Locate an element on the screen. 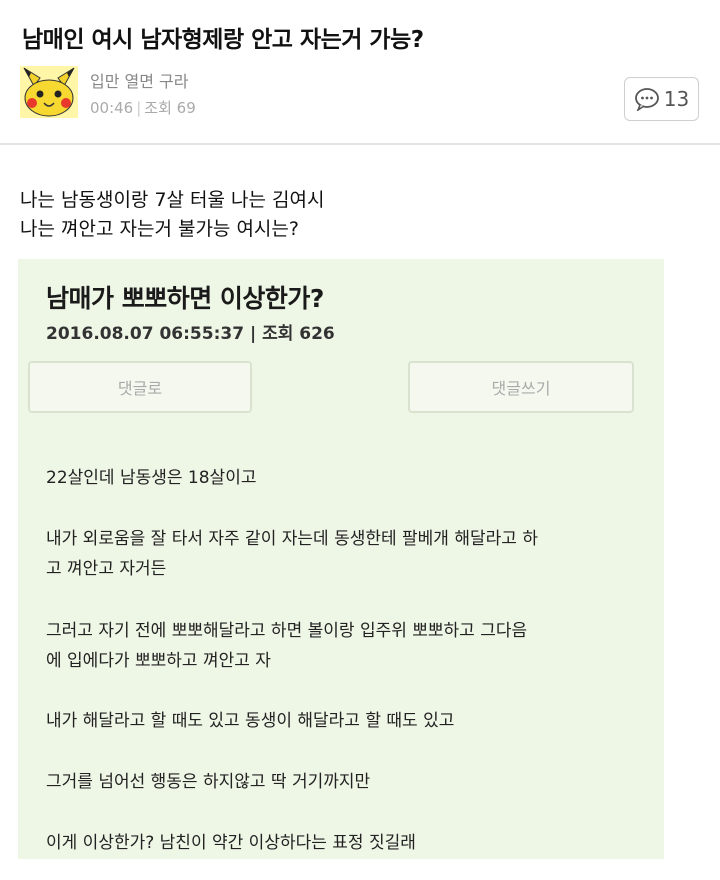 This screenshot has width=720, height=880. author-avatar is located at coordinates (49, 92).